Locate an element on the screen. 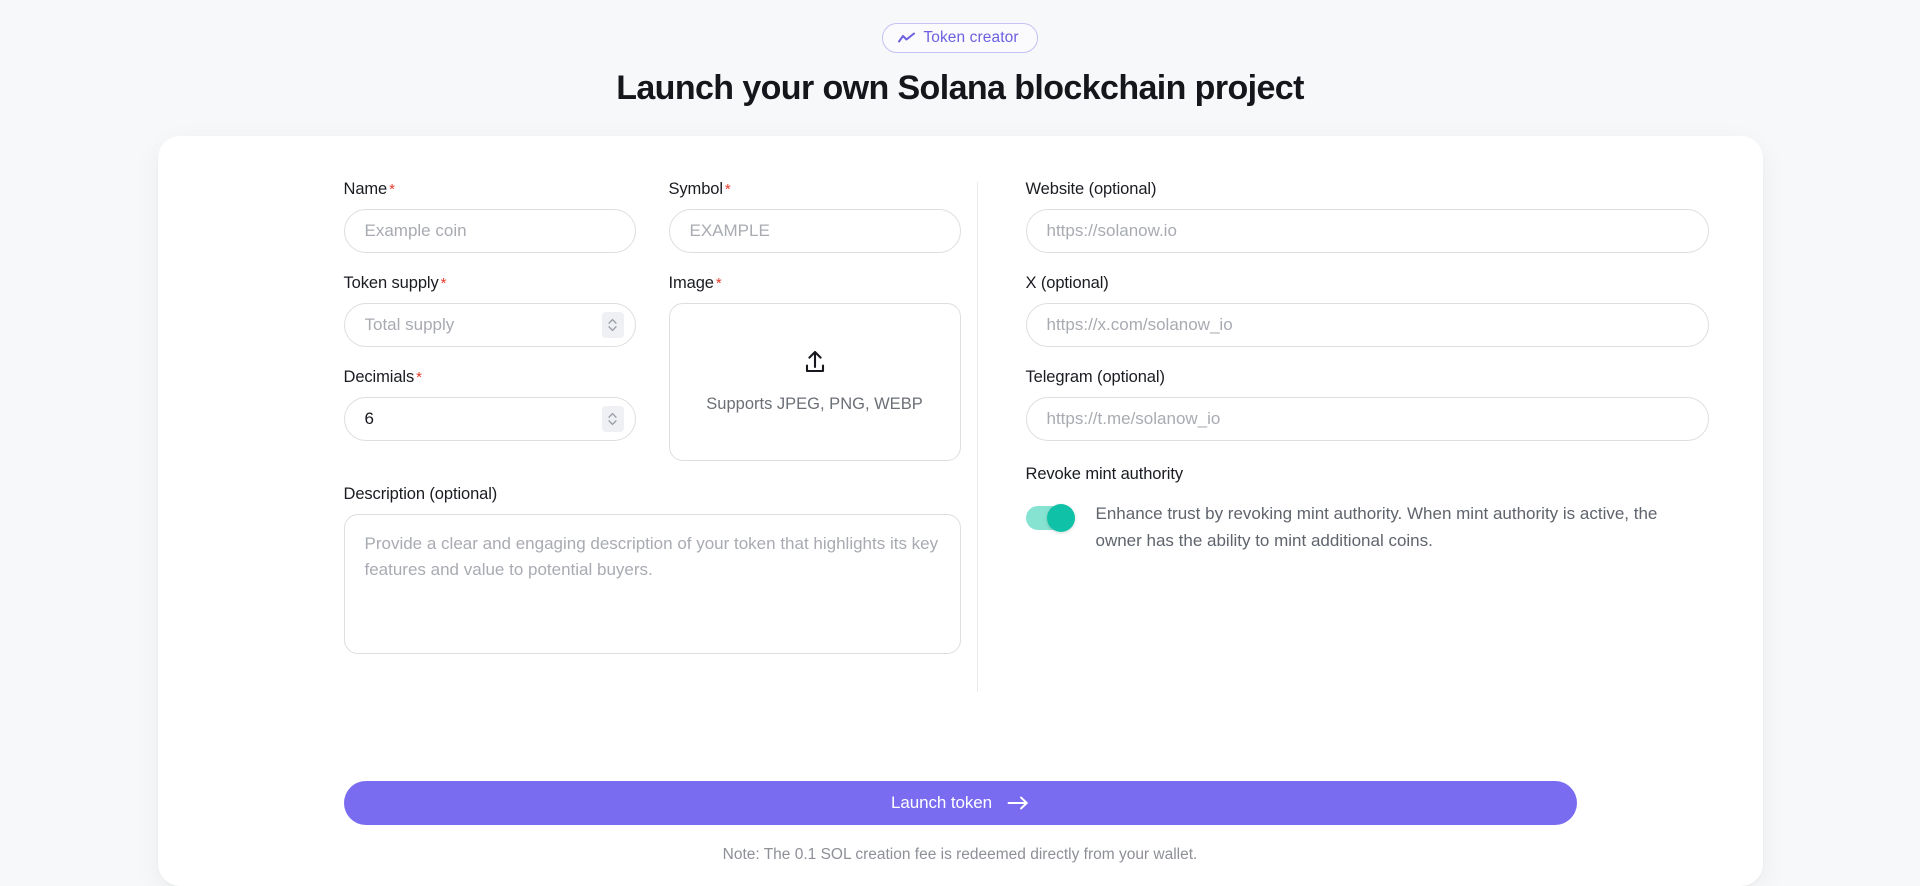 This screenshot has width=1920, height=886. field-telegram: Telegram (optional) is located at coordinates (1367, 404).